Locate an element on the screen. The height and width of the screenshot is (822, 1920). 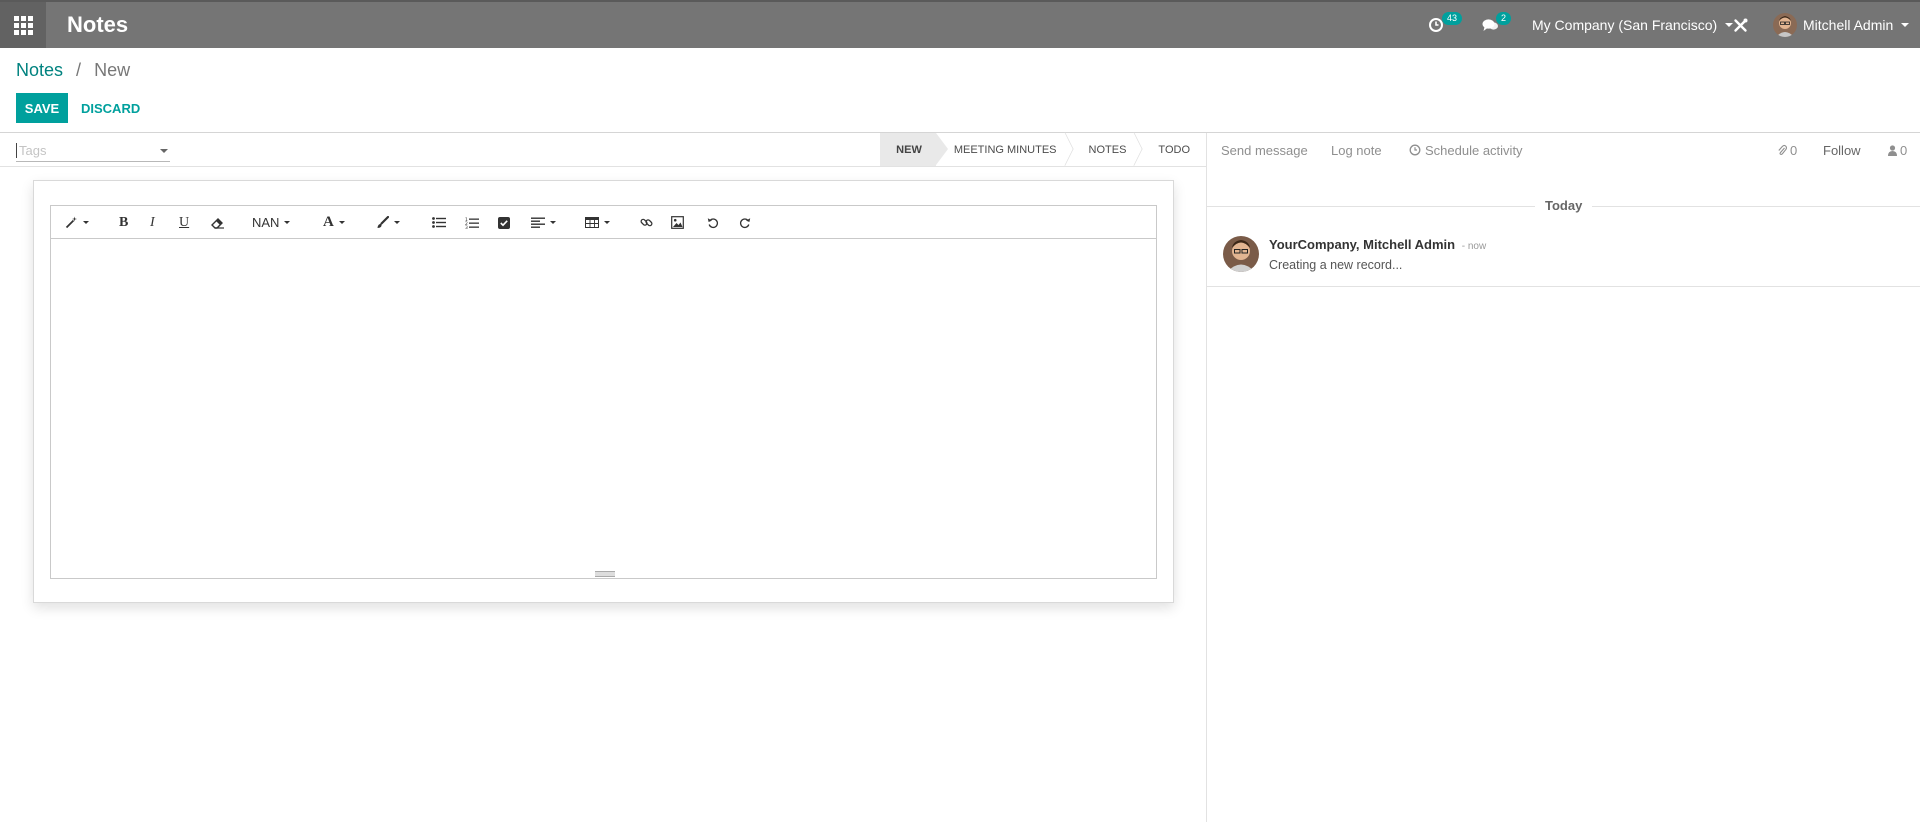
followers-count: 0 is located at coordinates (1904, 150).